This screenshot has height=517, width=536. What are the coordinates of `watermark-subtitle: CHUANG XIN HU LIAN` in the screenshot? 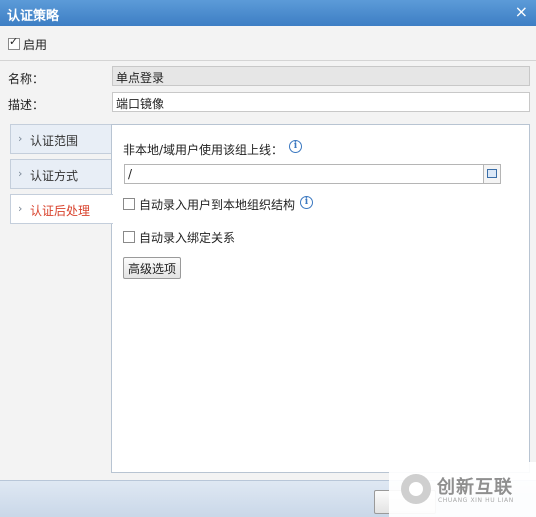 It's located at (476, 500).